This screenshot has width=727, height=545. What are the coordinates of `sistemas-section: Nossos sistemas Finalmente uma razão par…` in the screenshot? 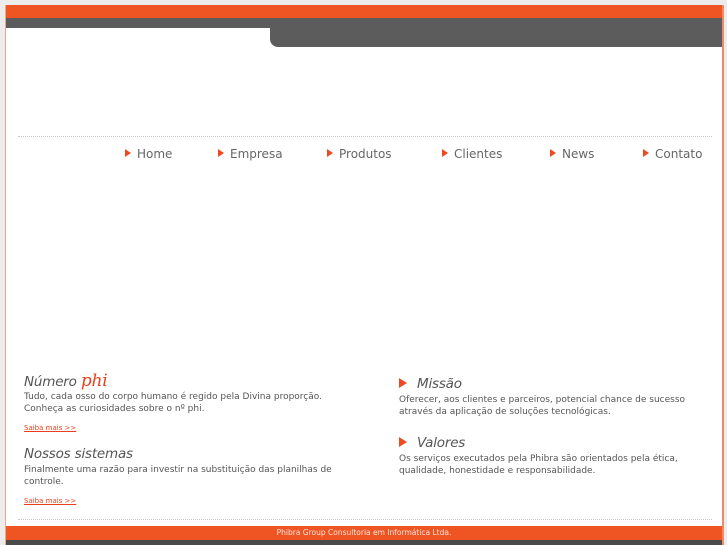 It's located at (179, 476).